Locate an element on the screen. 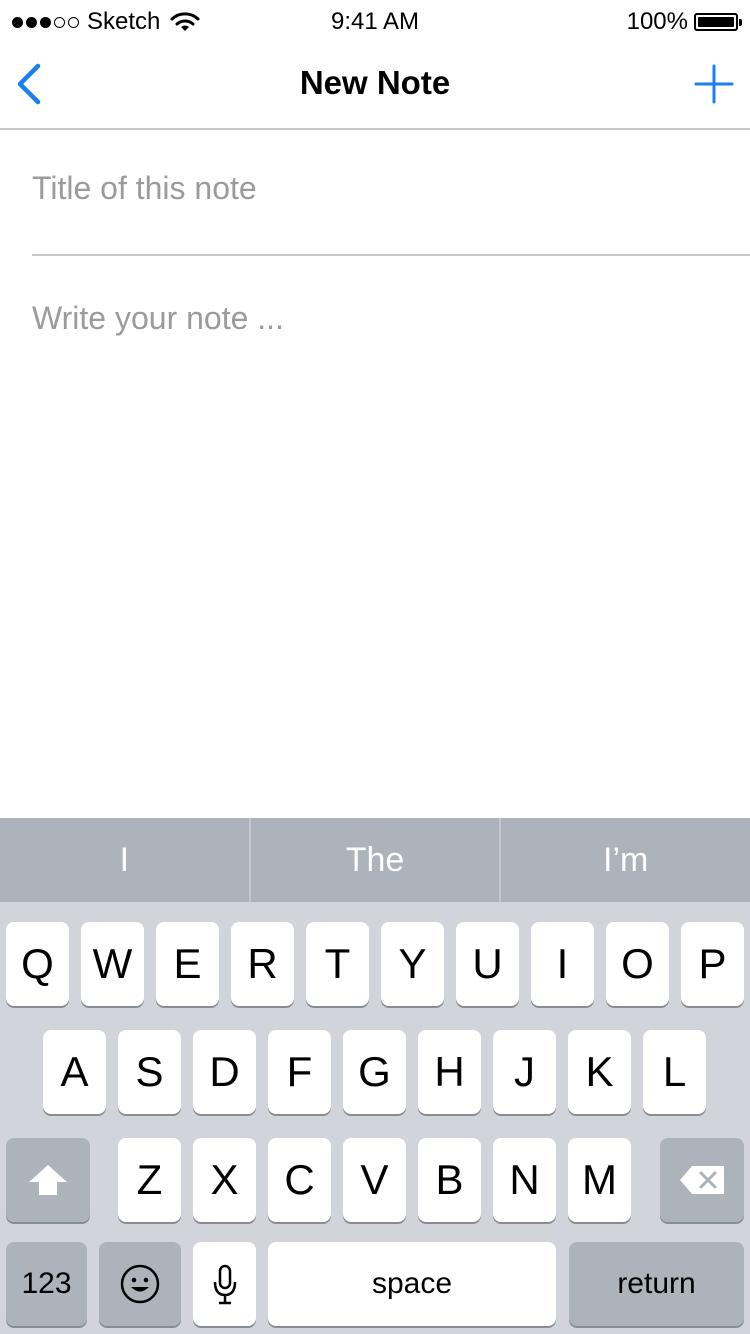 The image size is (750, 1334). space-key: space is located at coordinates (412, 1284).